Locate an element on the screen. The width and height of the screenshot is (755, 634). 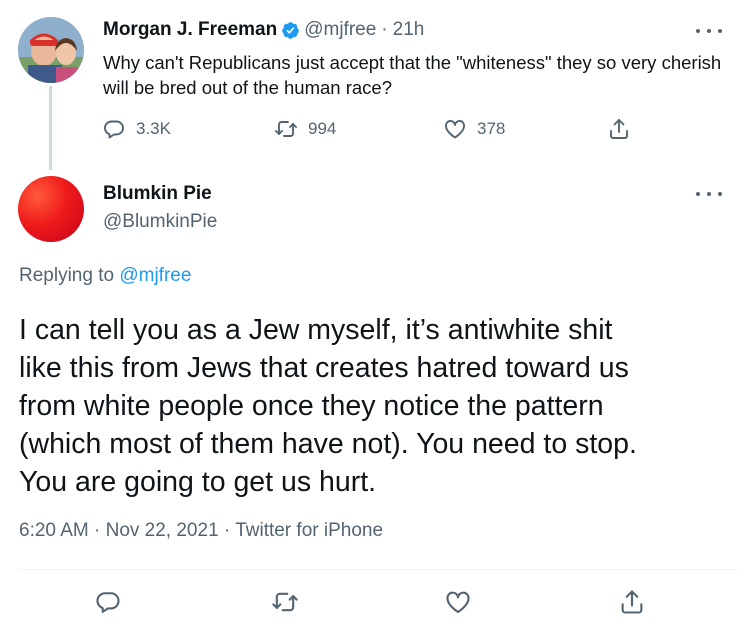
share-button is located at coordinates (632, 602).